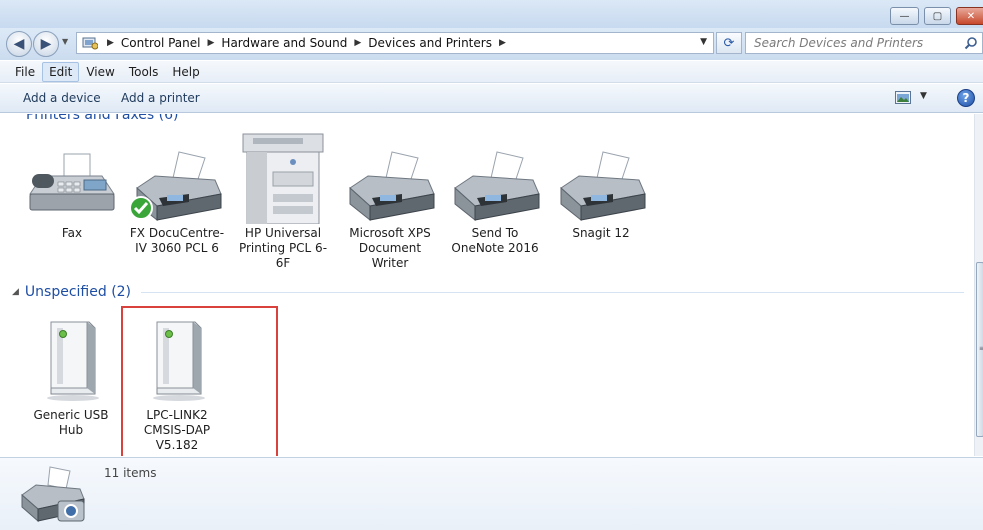 This screenshot has width=983, height=530. I want to click on device-microsoft-xps: Microsoft XPS Document Writer, so click(390, 201).